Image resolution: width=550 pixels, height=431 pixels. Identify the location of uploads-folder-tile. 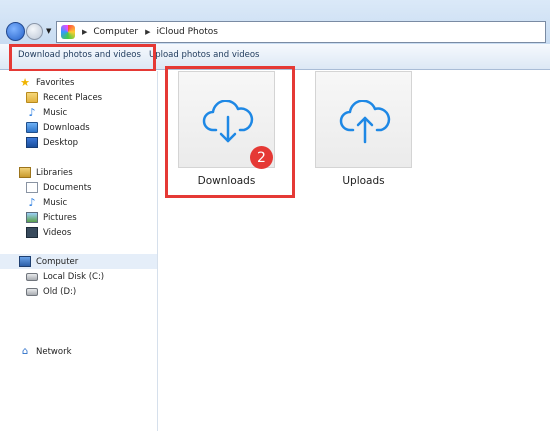
(363, 119).